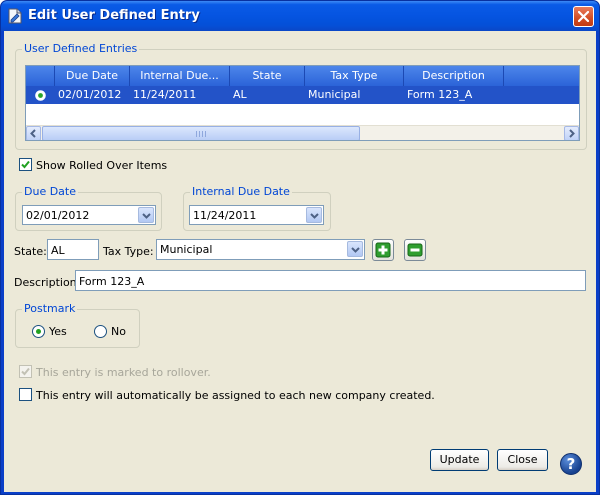  I want to click on update-button: Update, so click(459, 460).